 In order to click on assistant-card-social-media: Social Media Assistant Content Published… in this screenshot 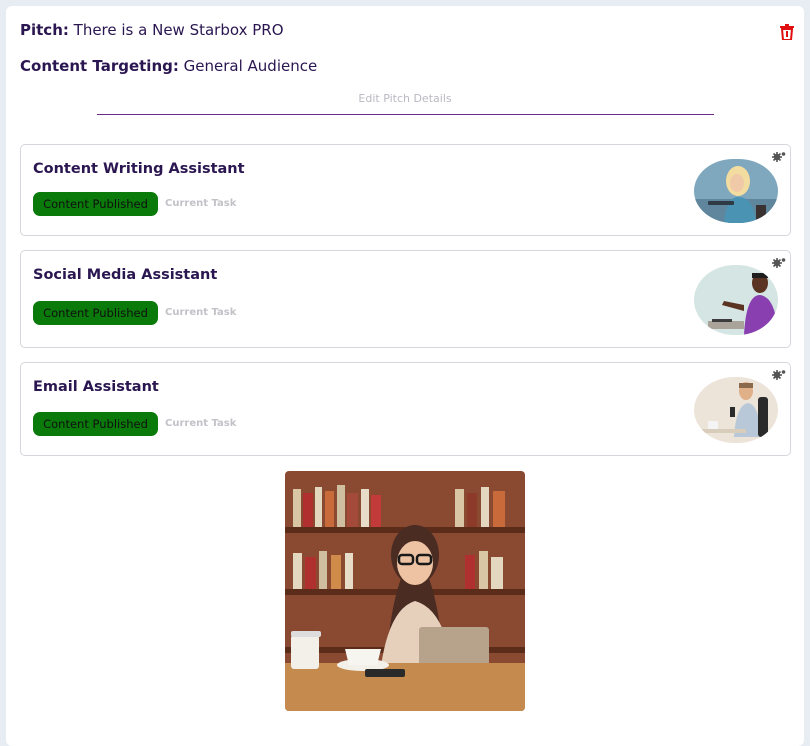, I will do `click(405, 299)`.